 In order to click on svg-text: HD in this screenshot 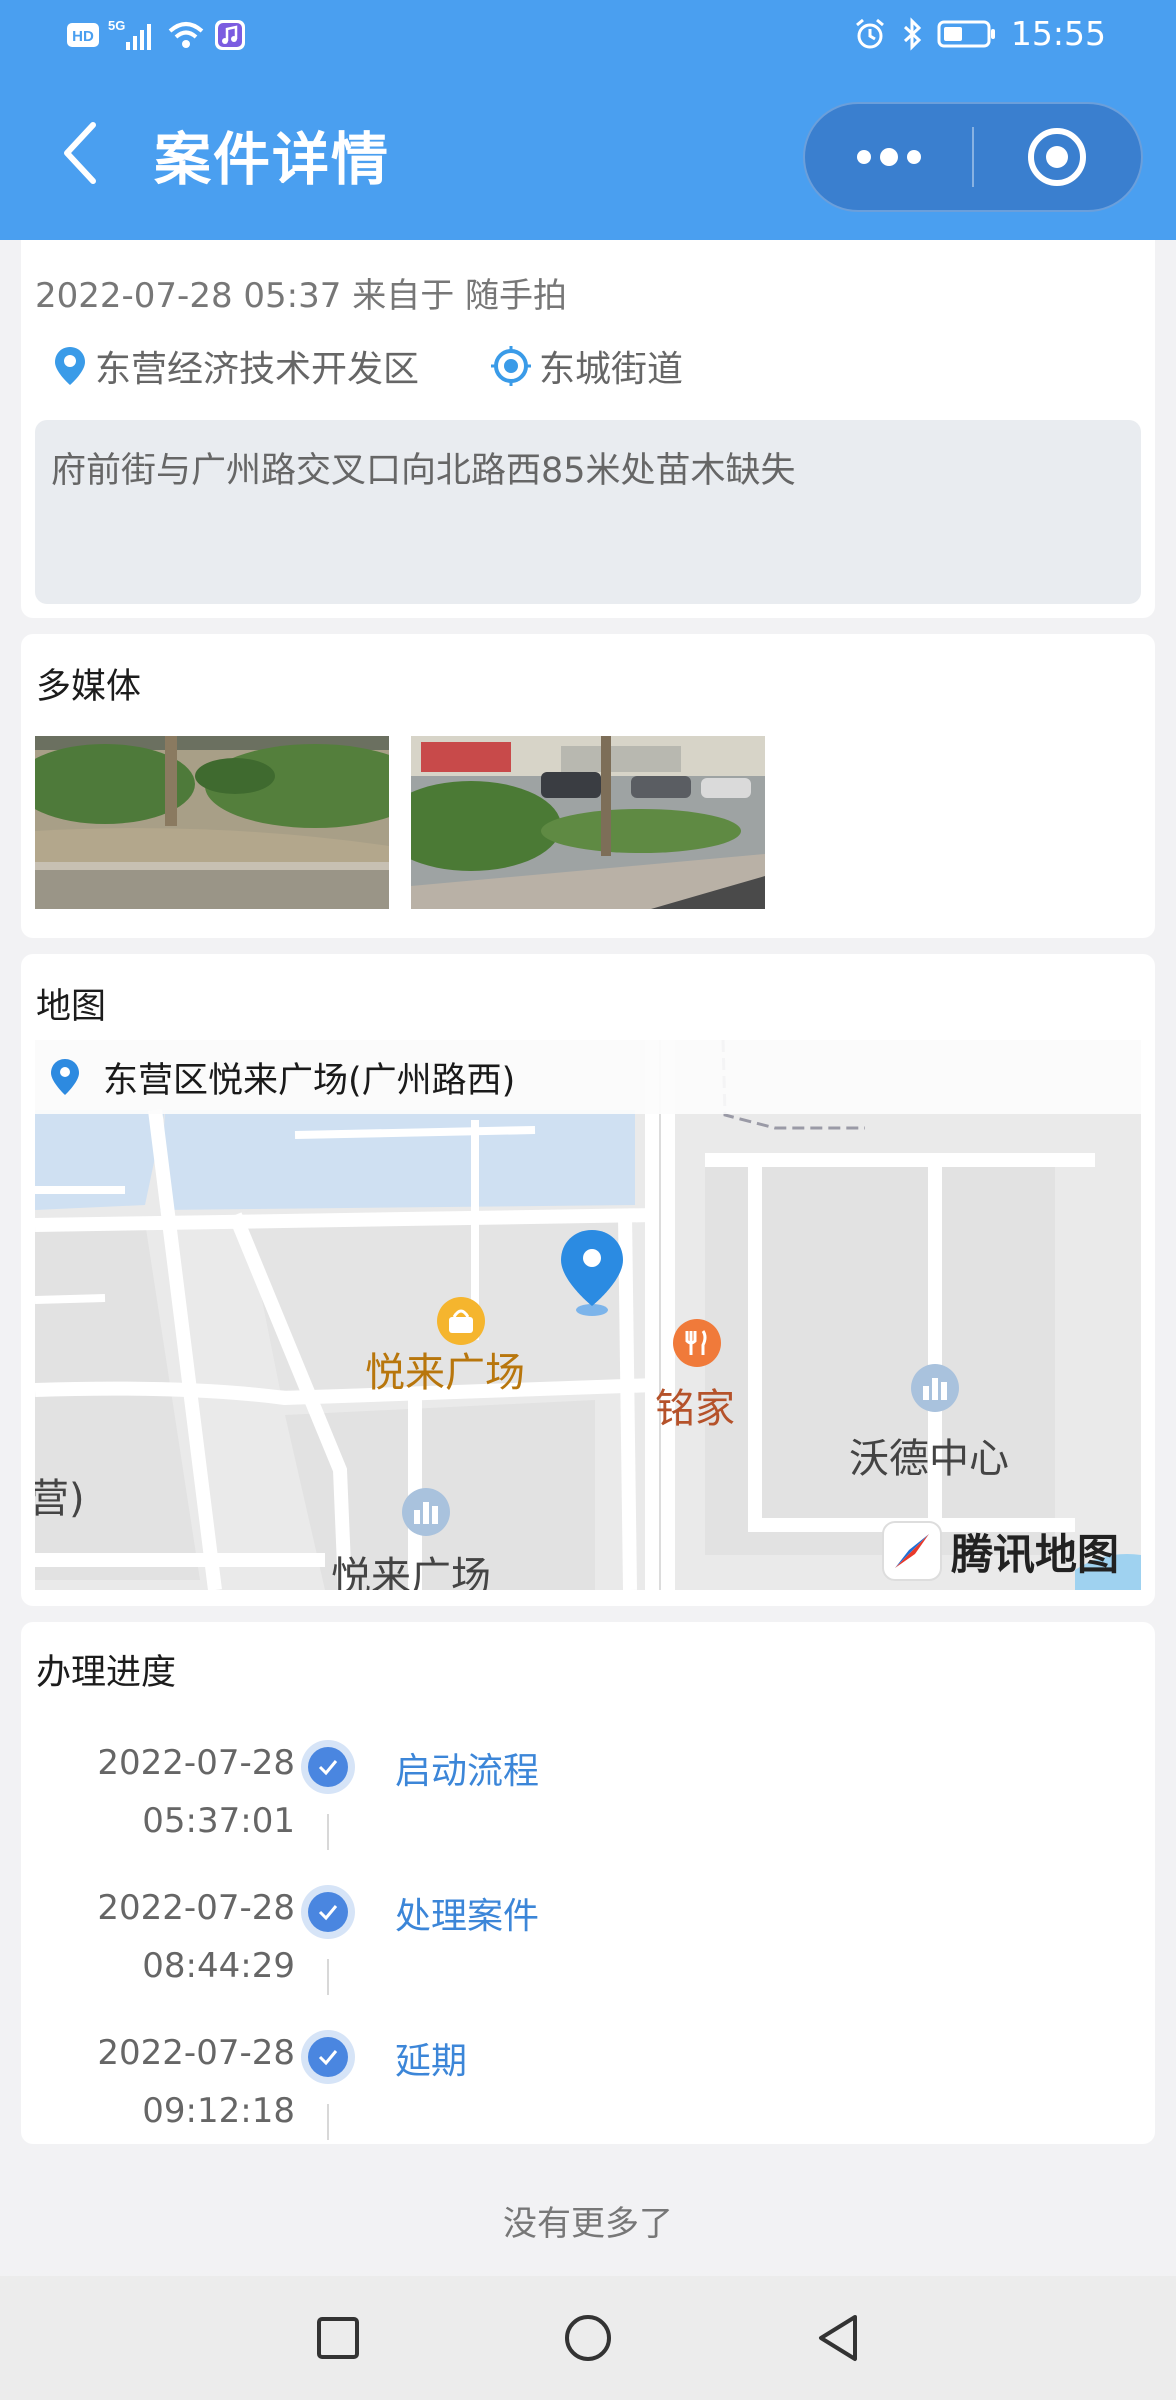, I will do `click(83, 36)`.